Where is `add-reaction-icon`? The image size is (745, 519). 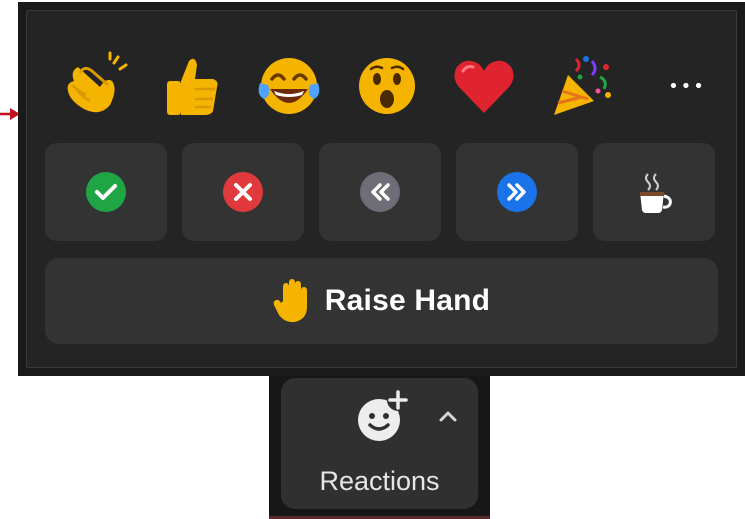
add-reaction-icon is located at coordinates (383, 415).